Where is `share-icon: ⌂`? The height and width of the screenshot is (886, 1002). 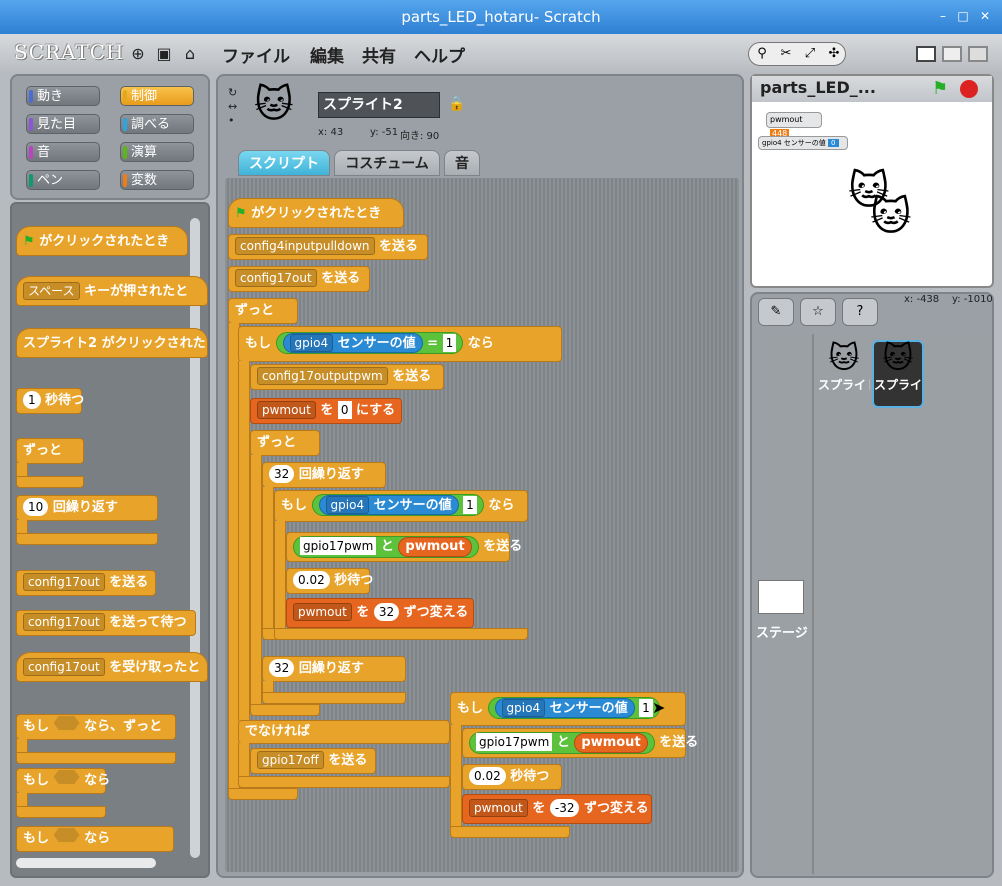
share-icon: ⌂ is located at coordinates (190, 54).